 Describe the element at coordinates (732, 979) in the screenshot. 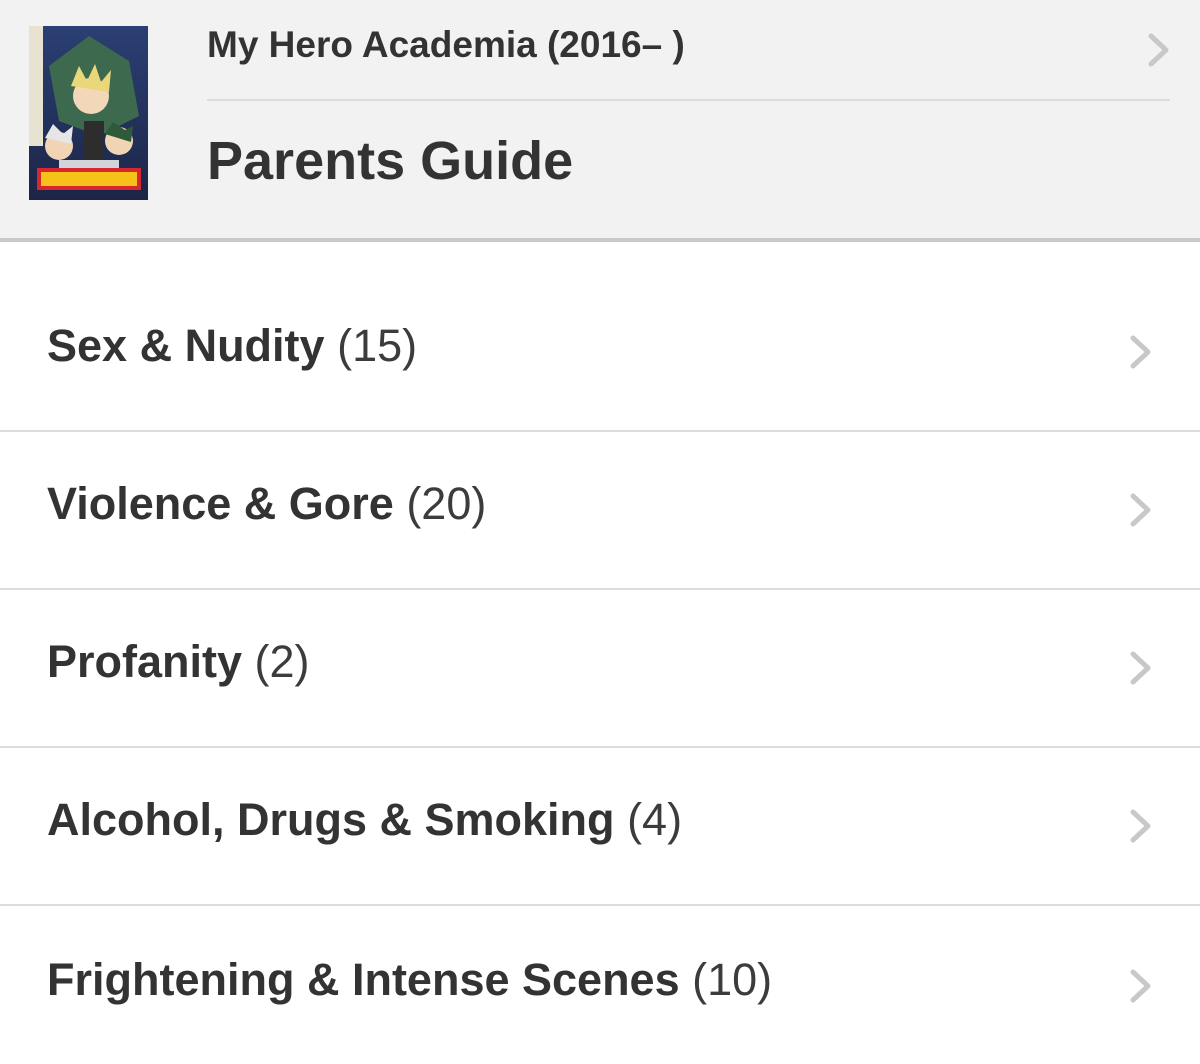

I see `category-count: (10)` at that location.